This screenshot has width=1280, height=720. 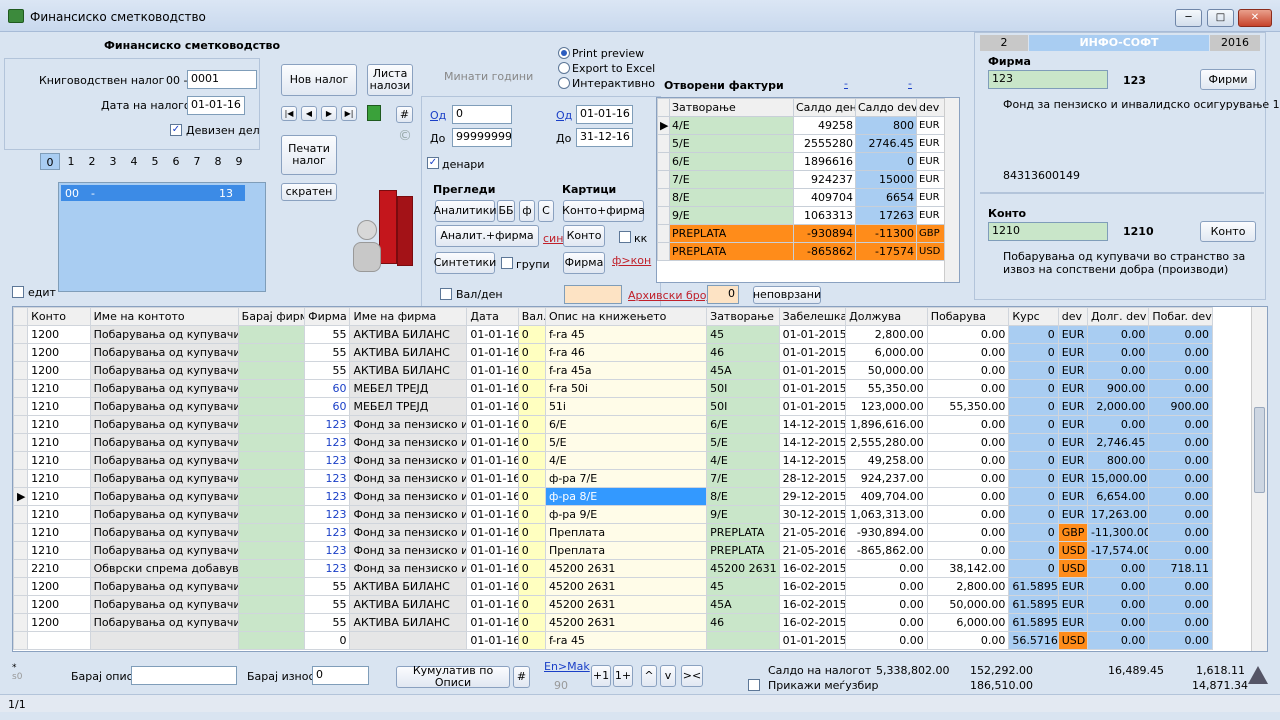 I want to click on cell-ime-firma: АКТИВА БИЛАНС, so click(x=408, y=370).